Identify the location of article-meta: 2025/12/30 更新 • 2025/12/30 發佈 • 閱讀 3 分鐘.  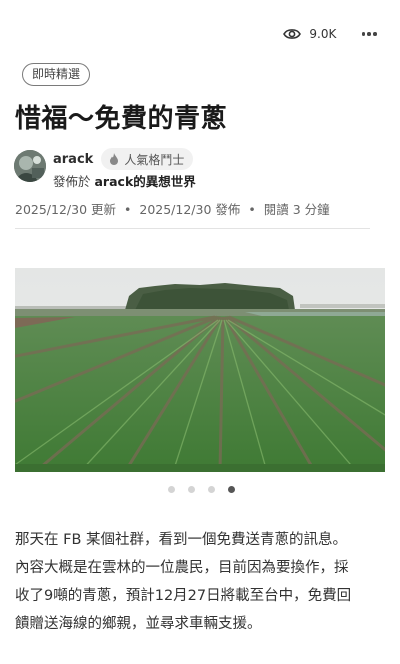
(172, 208).